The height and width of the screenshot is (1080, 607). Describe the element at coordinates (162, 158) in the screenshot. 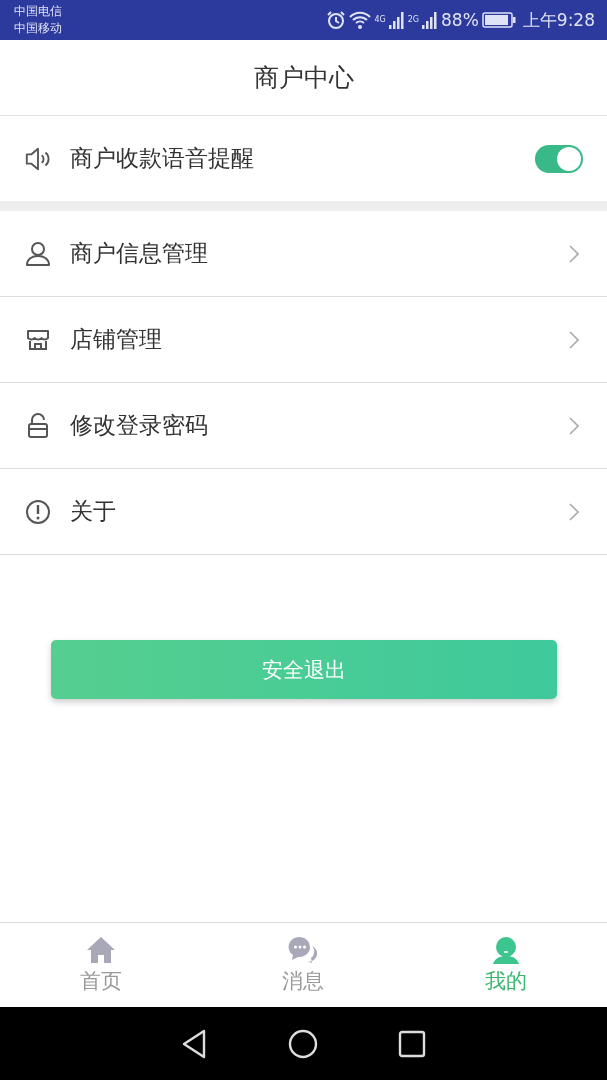

I see `setting-label: 商户收款语音提醒` at that location.